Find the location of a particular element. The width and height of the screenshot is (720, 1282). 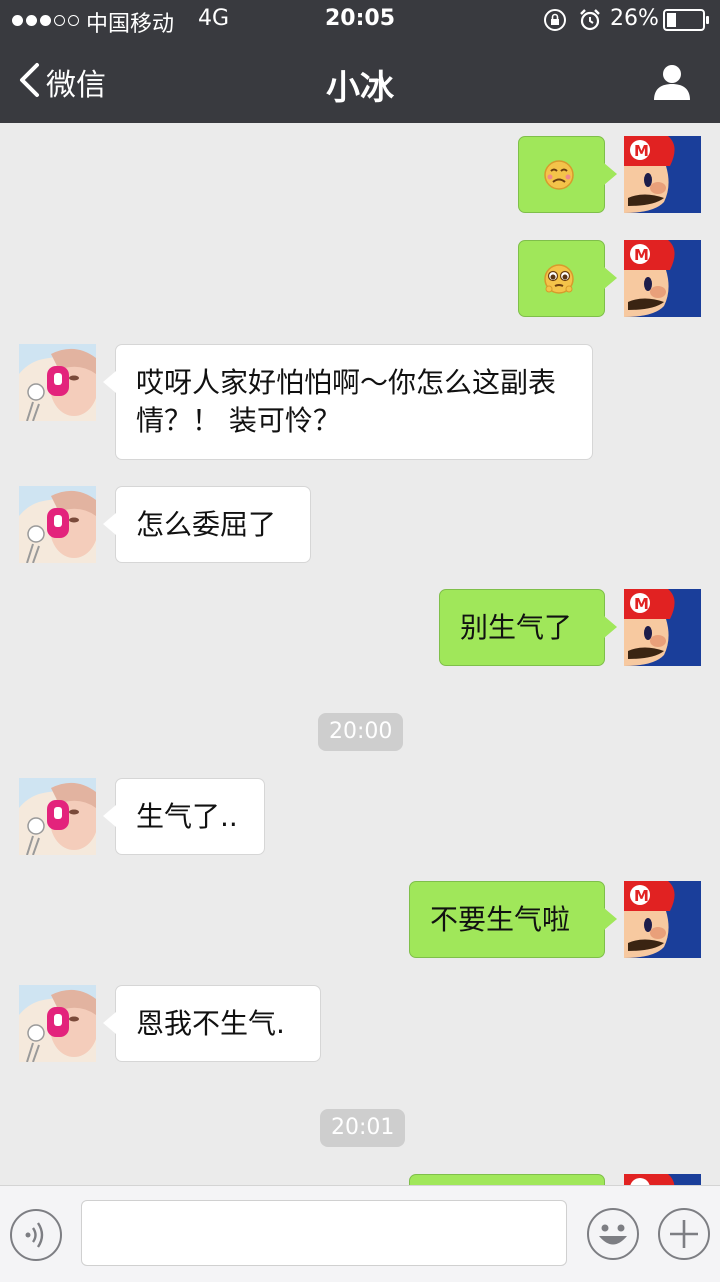

message-text: 生气了.. is located at coordinates (187, 816).